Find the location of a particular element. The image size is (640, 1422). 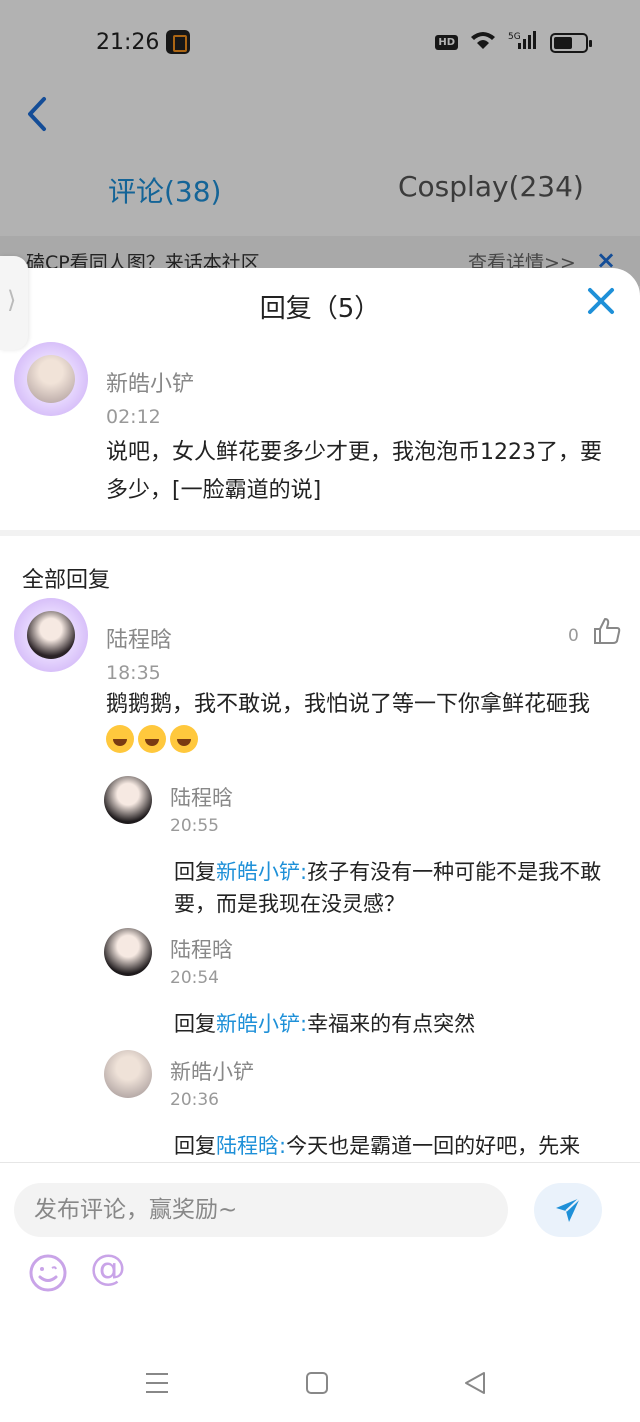

reply-author-name: 新皓小铲 is located at coordinates (212, 1071).